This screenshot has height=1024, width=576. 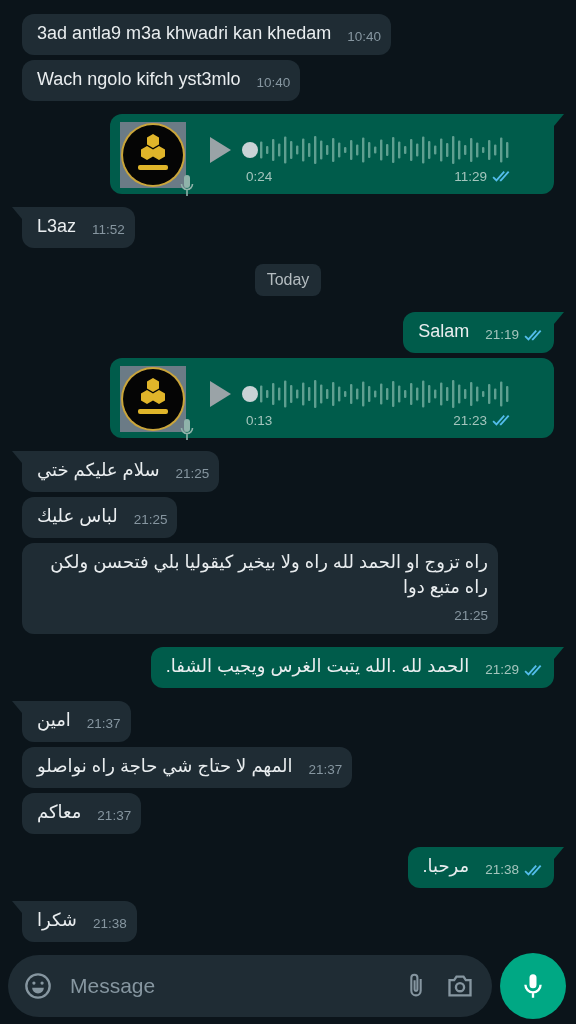 I want to click on message-time: 21:29, so click(x=502, y=670).